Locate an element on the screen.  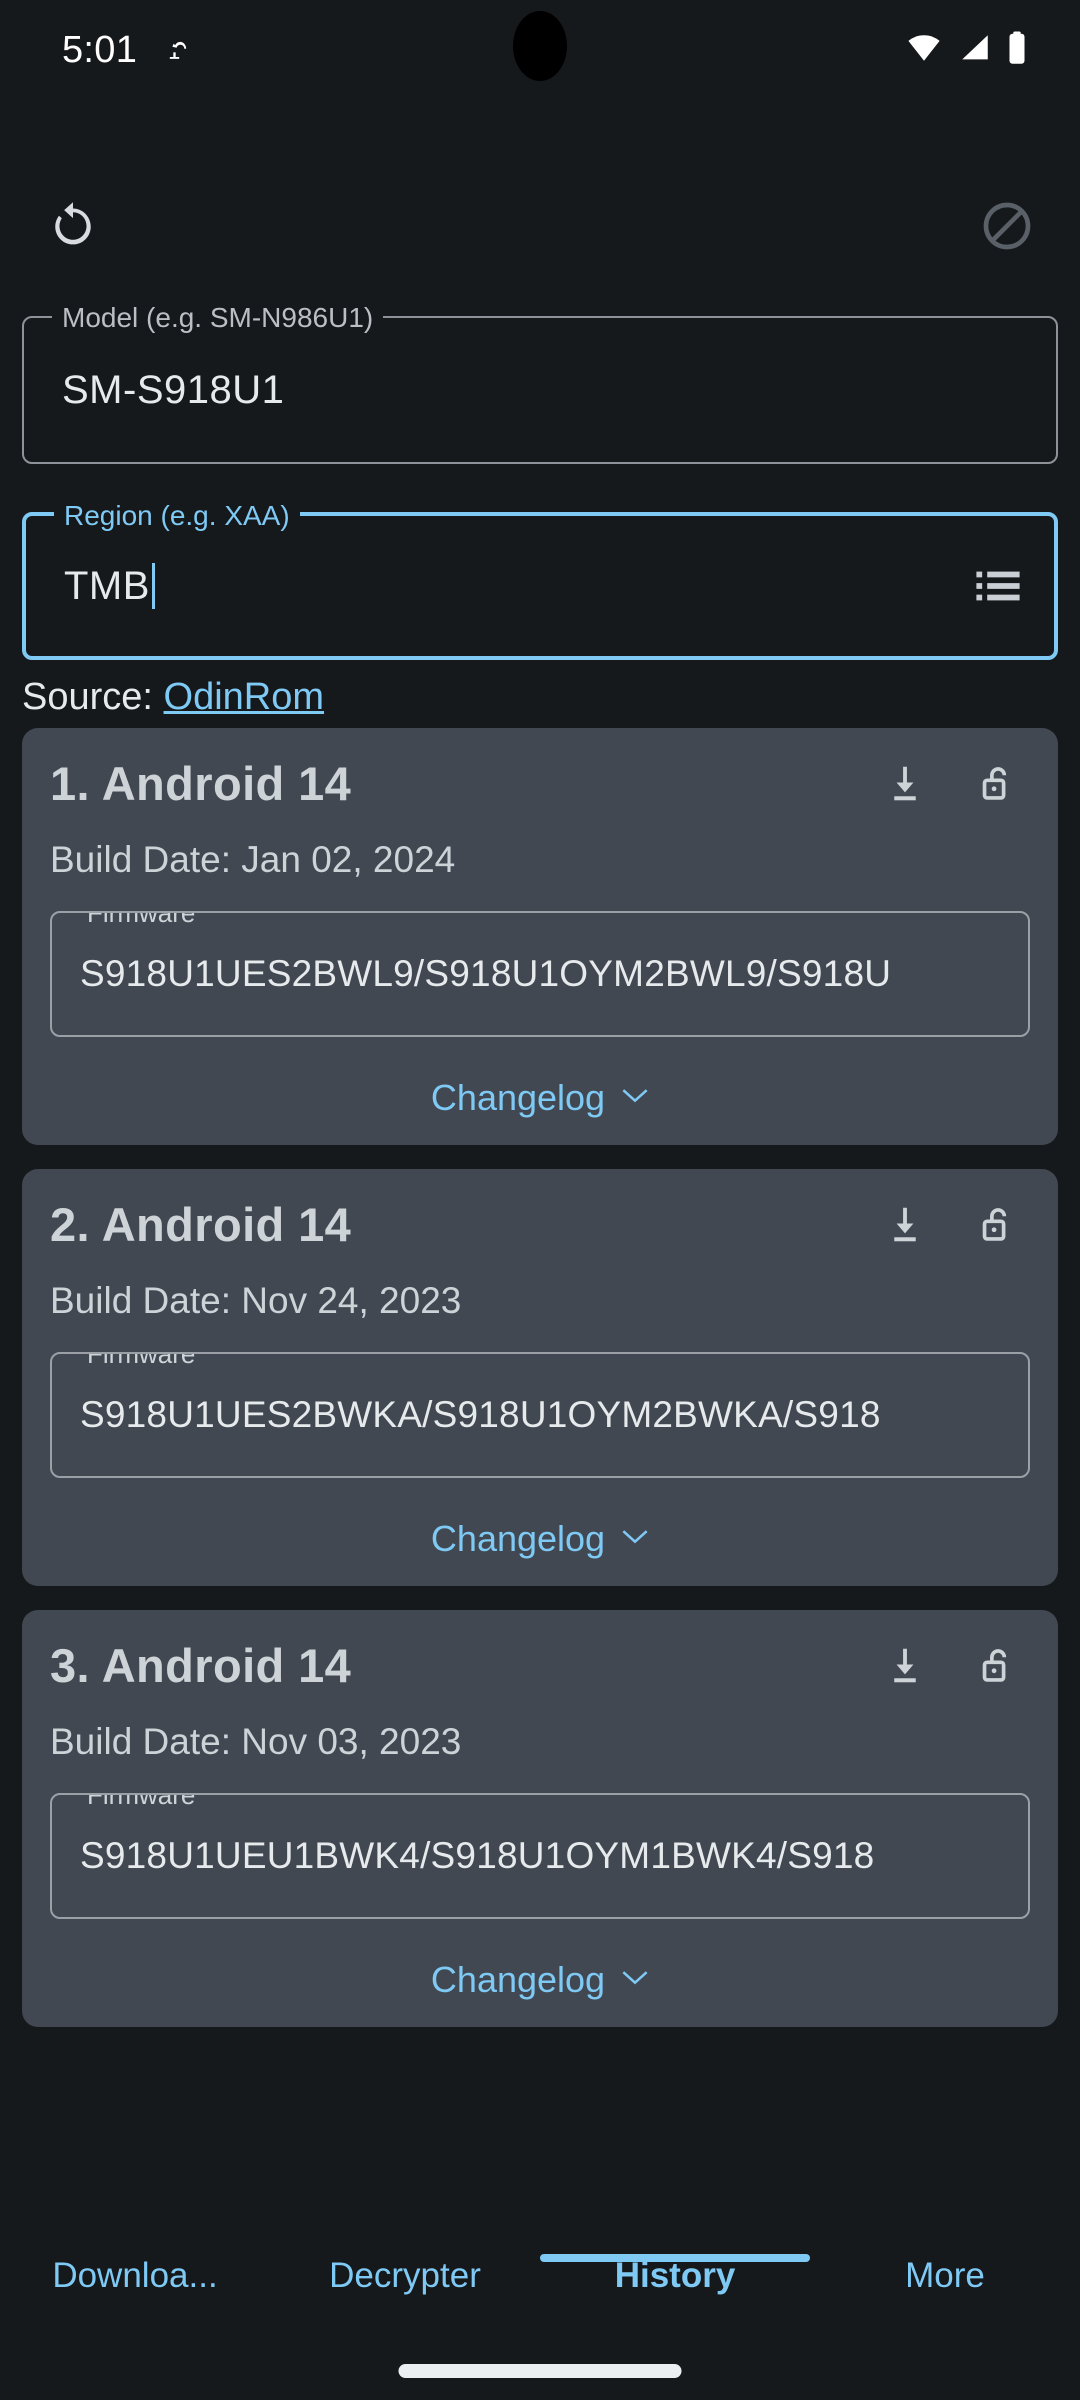
card-header: 2. Android 14 is located at coordinates (540, 1224).